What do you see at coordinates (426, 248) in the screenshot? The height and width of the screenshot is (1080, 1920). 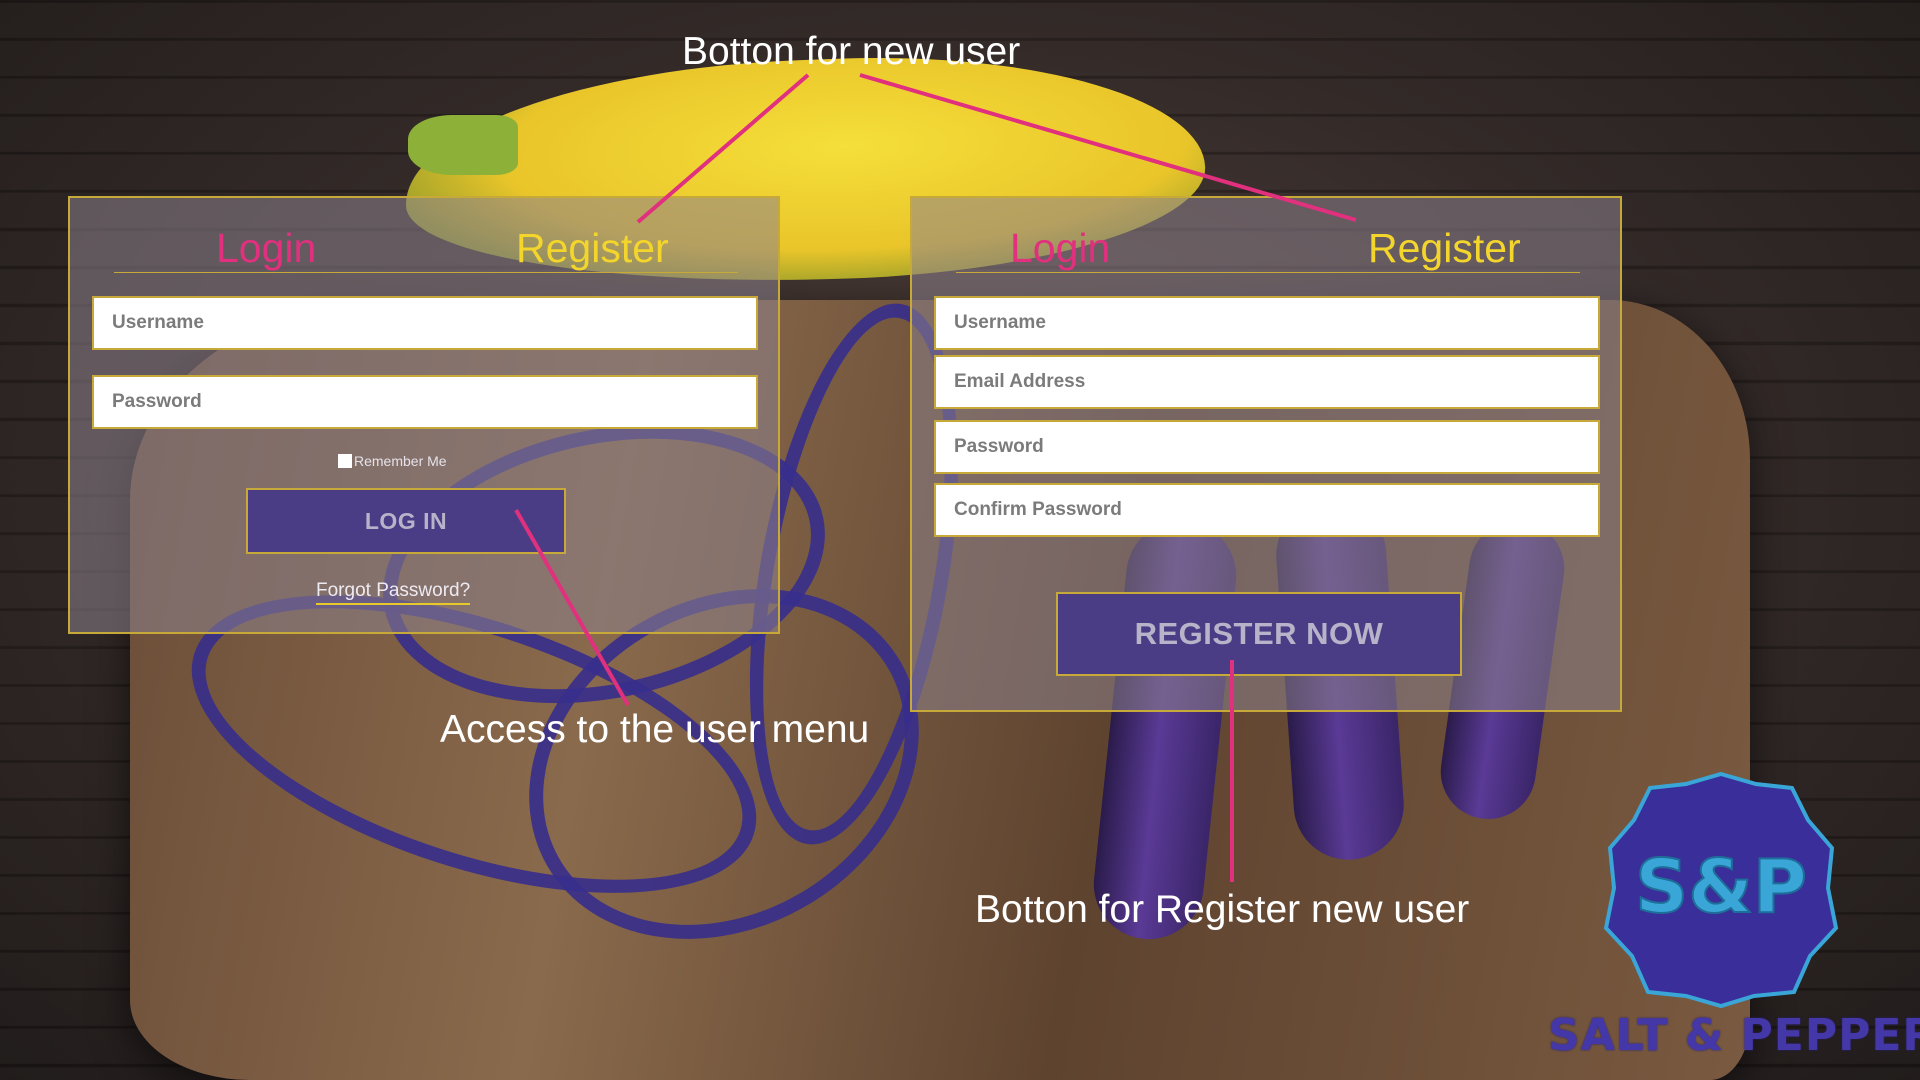 I see `login-panel-tabs: Login Register` at bounding box center [426, 248].